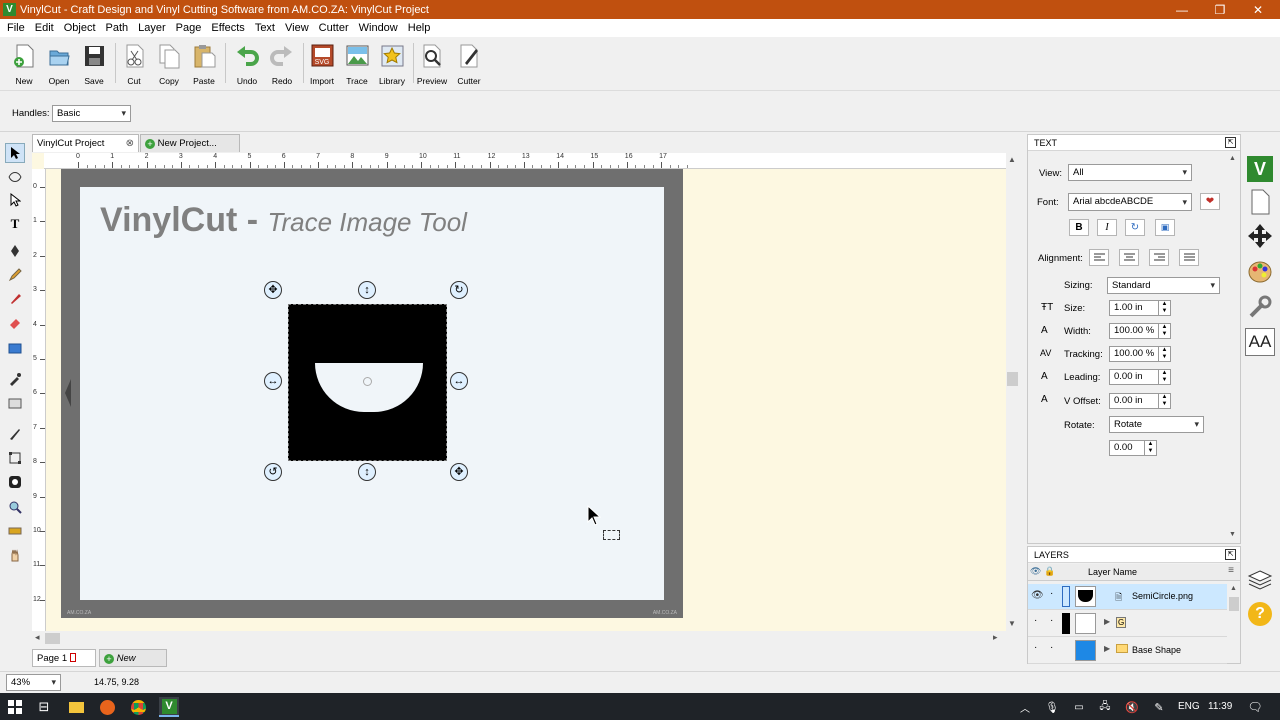 The image size is (1280, 720). What do you see at coordinates (297, 28) in the screenshot?
I see `menu-view: View` at bounding box center [297, 28].